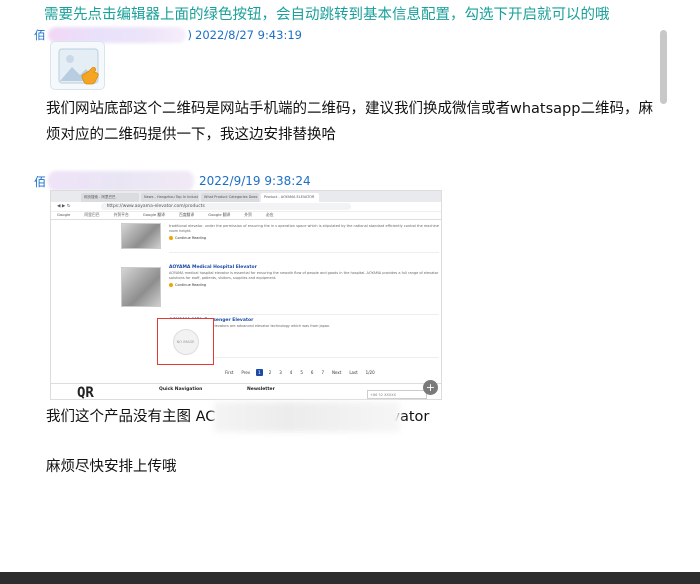  I want to click on bookmark: Google, so click(64, 214).